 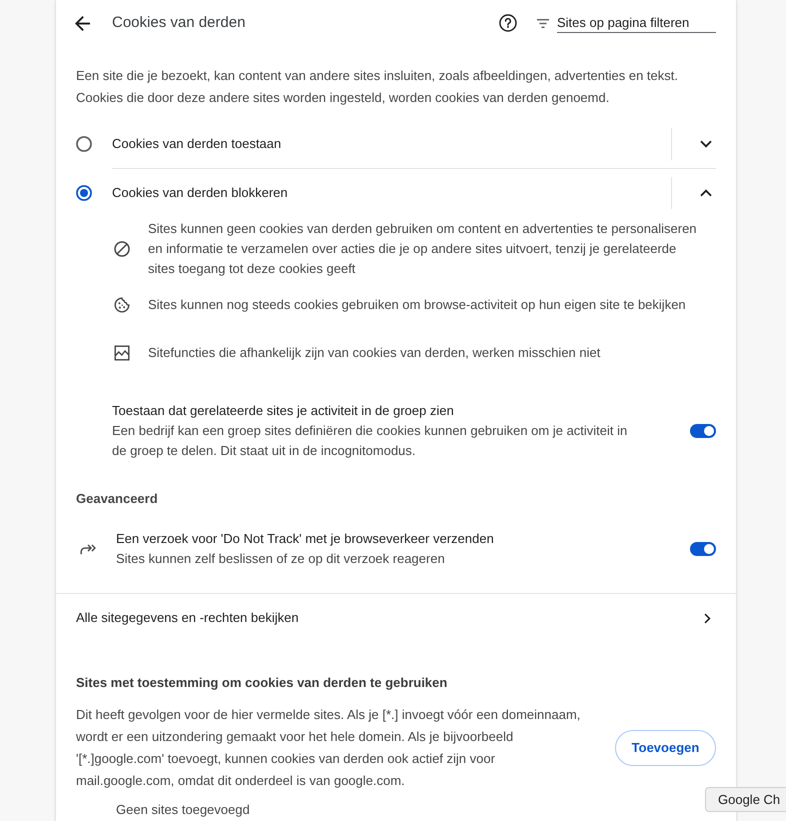 I want to click on broken-image-icon, so click(x=122, y=353).